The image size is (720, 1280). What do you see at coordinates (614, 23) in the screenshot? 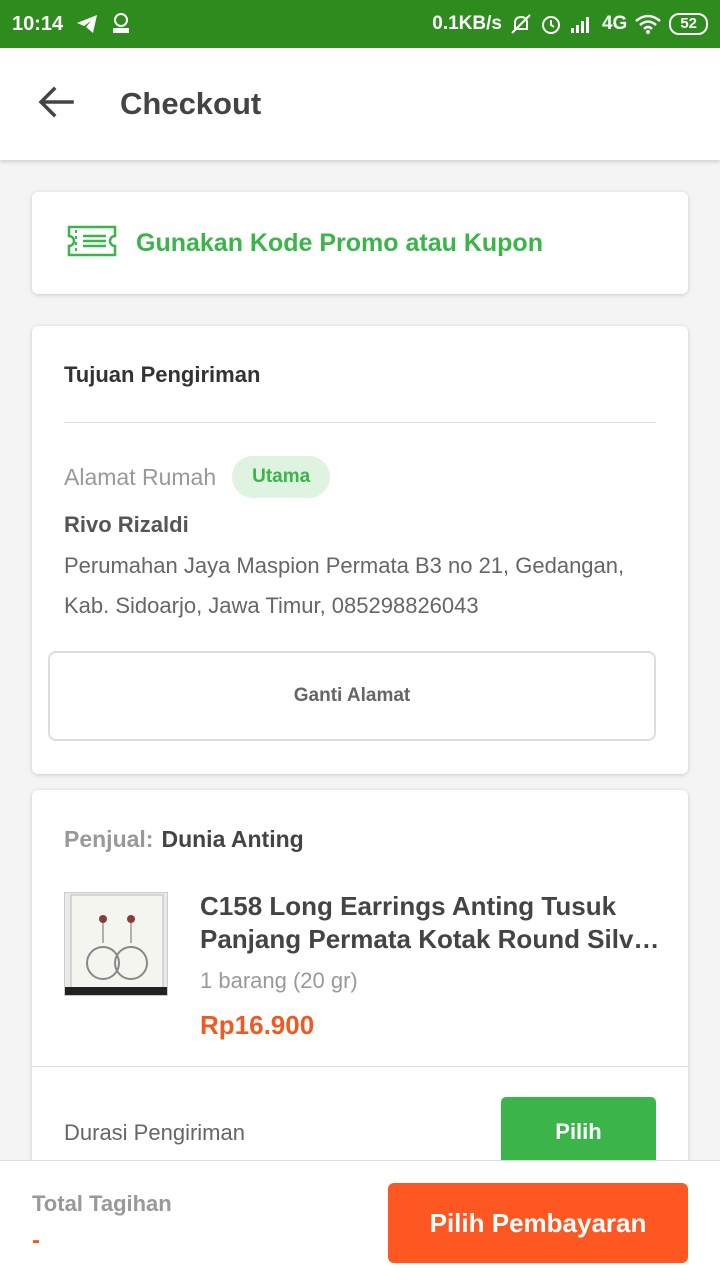
I see `network-type: 4G` at bounding box center [614, 23].